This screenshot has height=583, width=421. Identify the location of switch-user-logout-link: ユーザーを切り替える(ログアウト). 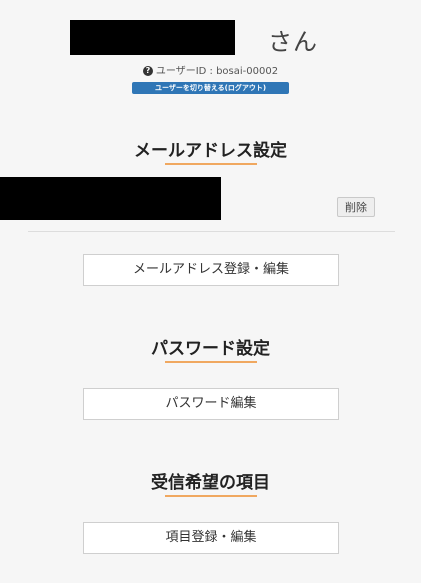
(210, 88).